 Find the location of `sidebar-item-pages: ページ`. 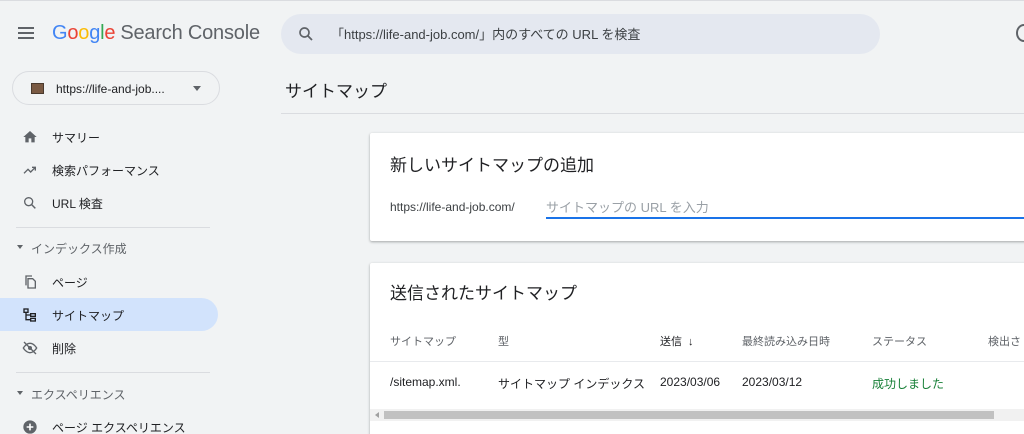

sidebar-item-pages: ページ is located at coordinates (109, 281).